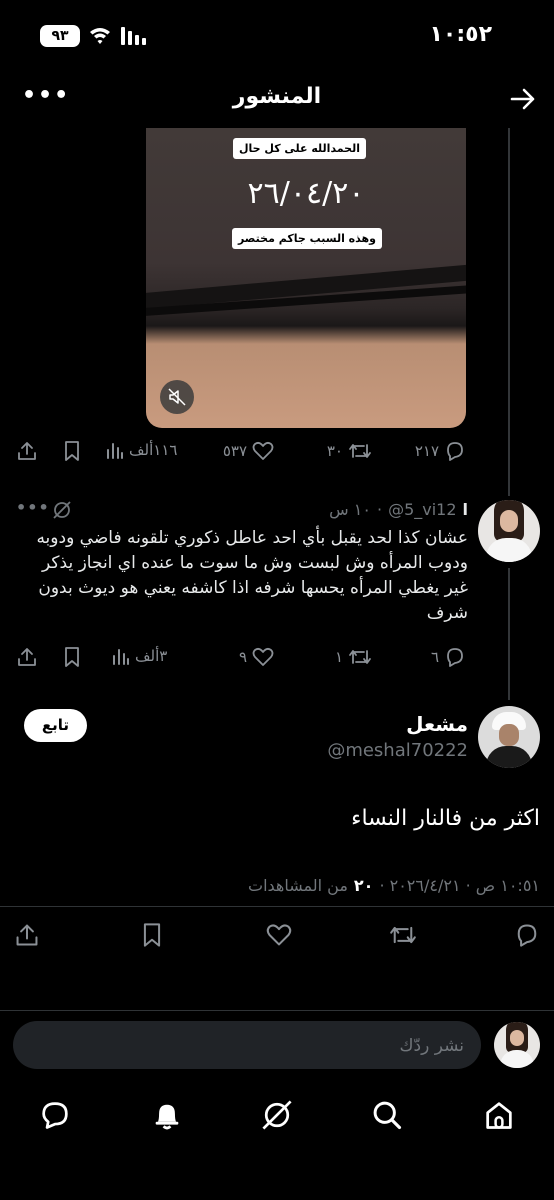  Describe the element at coordinates (153, 450) in the screenshot. I see `views-count: ١١٦ألف` at that location.